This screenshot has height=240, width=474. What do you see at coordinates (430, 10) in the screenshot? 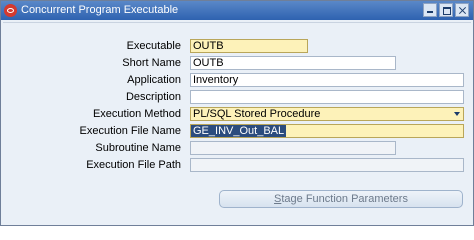
I see `minimize-icon` at bounding box center [430, 10].